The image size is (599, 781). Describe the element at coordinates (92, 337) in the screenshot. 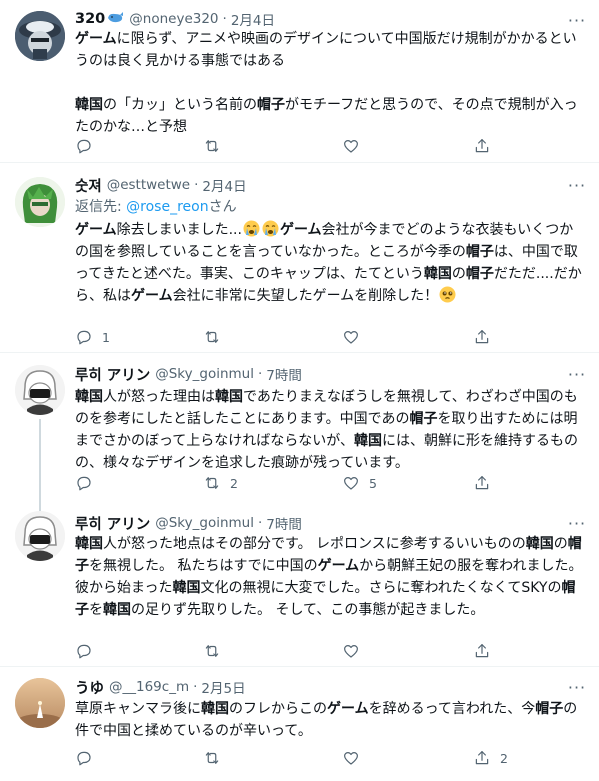

I see `reply-button: 1` at that location.